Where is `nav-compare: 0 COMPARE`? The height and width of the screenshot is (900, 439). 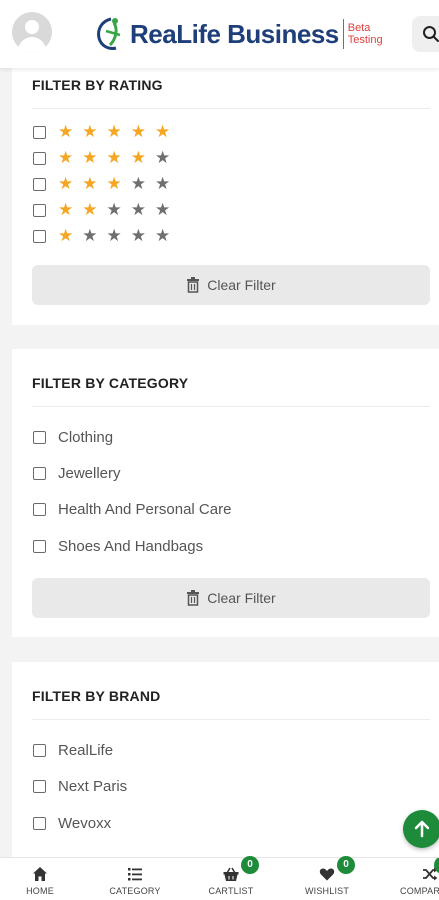
nav-compare: 0 COMPARE is located at coordinates (408, 879).